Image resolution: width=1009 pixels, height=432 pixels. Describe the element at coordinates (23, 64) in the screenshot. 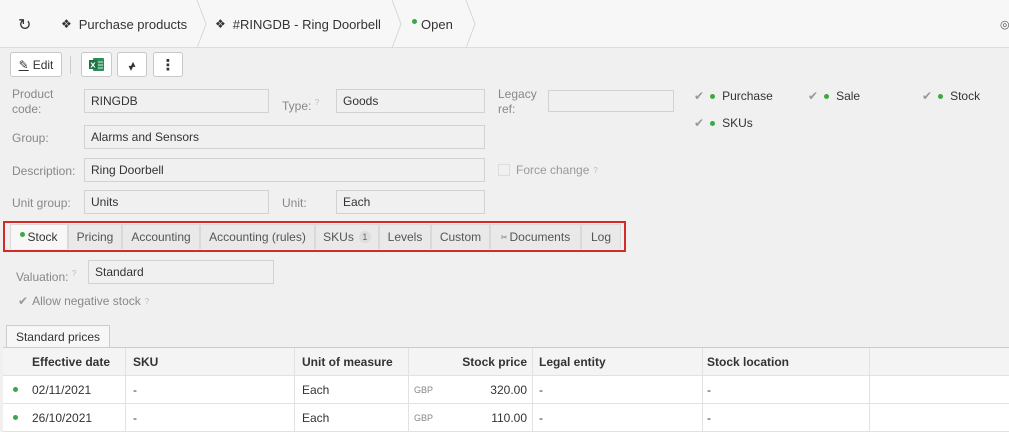

I see `pencil-icon: ✎` at that location.